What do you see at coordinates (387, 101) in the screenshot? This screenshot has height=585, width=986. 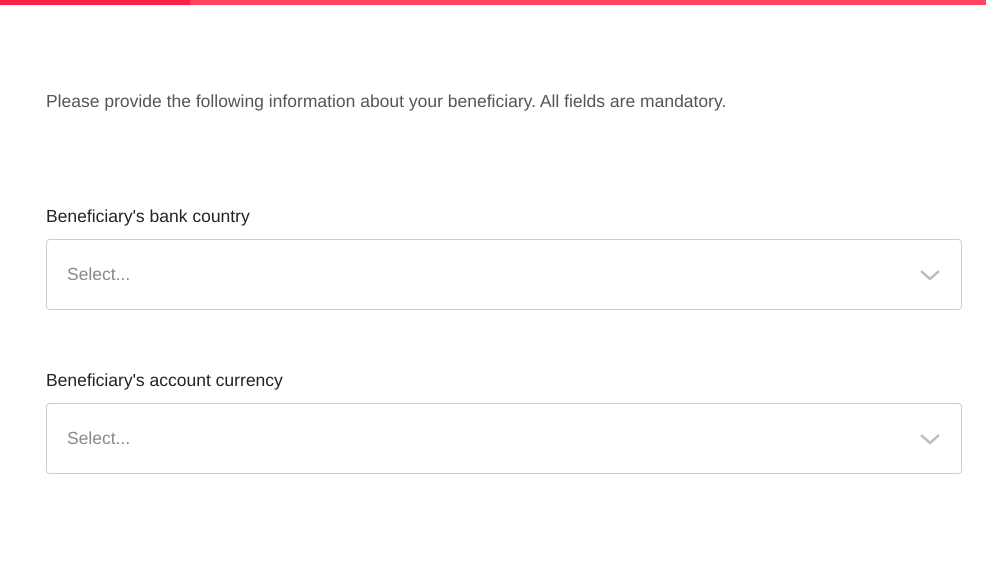 I see `intro-text: Please provide the following information about your beneficiary. All fields are mandatory.` at bounding box center [387, 101].